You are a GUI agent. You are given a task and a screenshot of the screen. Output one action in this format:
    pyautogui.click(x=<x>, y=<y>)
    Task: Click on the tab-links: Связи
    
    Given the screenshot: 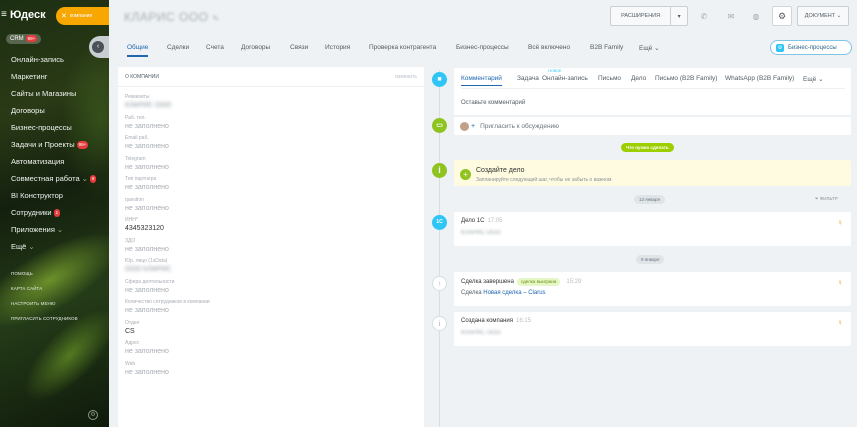 What is the action you would take?
    pyautogui.click(x=299, y=47)
    